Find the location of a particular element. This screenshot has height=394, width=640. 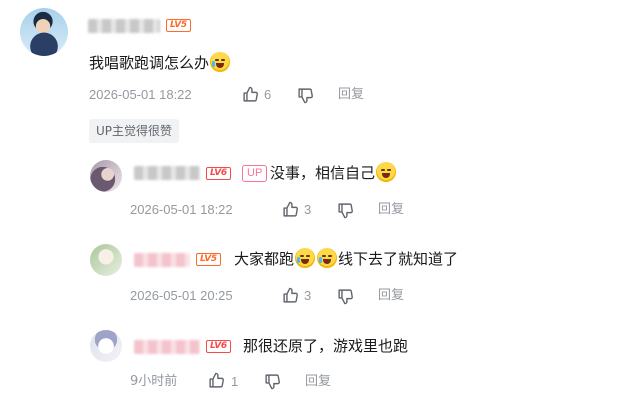

reply-text: 大家都跑 线下去了就知道了 is located at coordinates (346, 259).